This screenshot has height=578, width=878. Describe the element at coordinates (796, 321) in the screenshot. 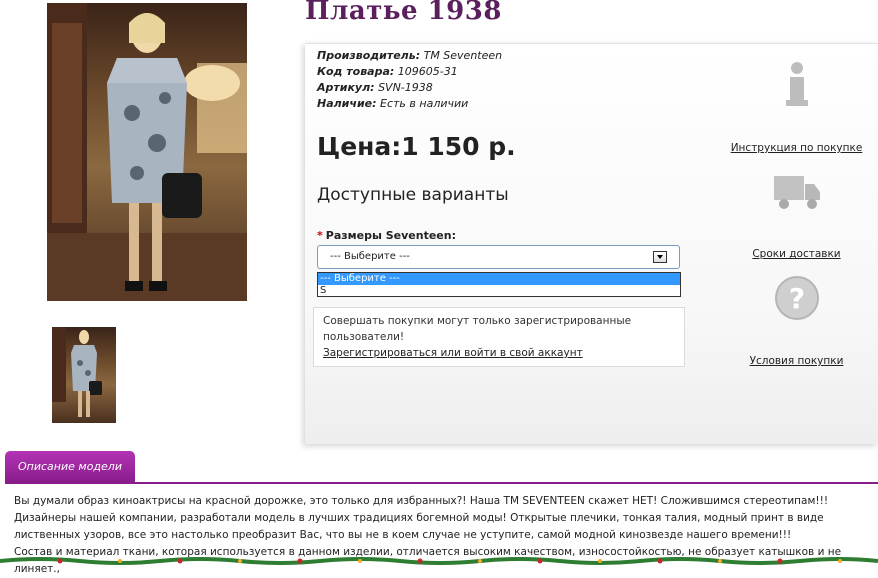

I see `purchase-conditions-block: ? Условия покупки` at that location.